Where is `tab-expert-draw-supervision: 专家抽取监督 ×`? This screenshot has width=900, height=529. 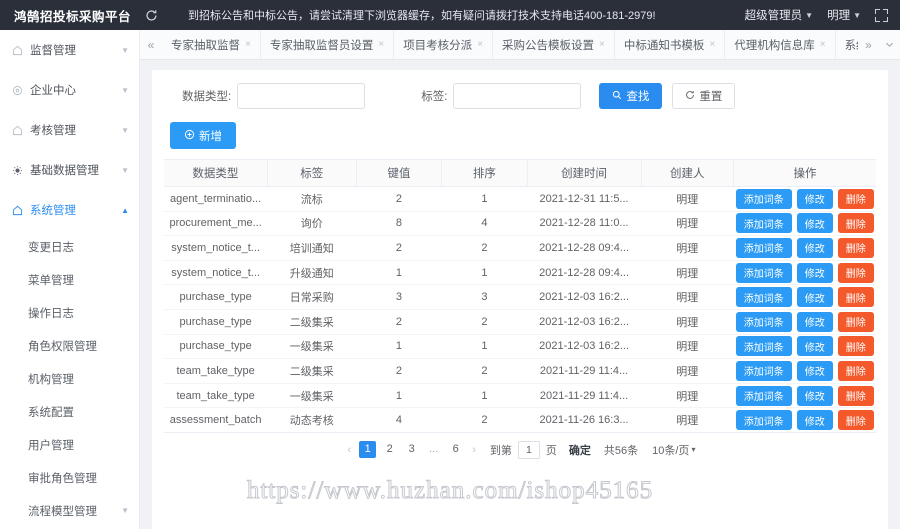
tab-expert-draw-supervision: 专家抽取监督 × is located at coordinates (211, 44).